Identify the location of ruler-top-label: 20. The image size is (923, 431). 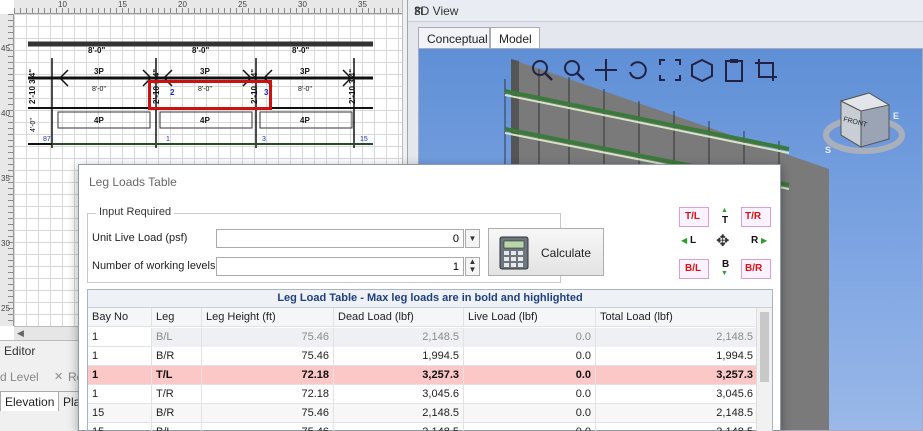
(182, 4).